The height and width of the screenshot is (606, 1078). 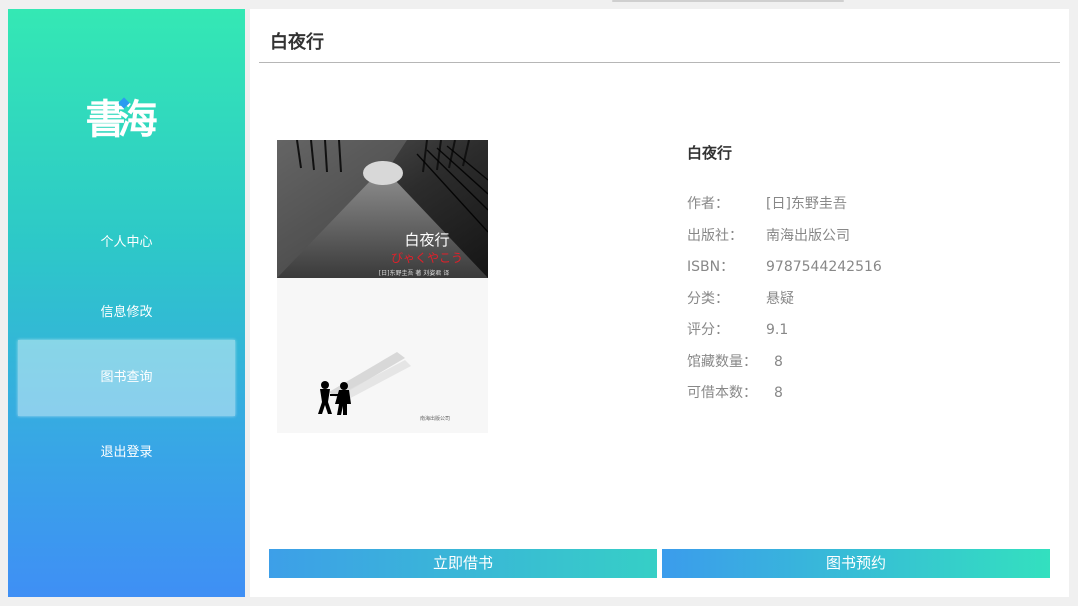 I want to click on info-row-category: 分类： 悬疑, so click(x=784, y=300).